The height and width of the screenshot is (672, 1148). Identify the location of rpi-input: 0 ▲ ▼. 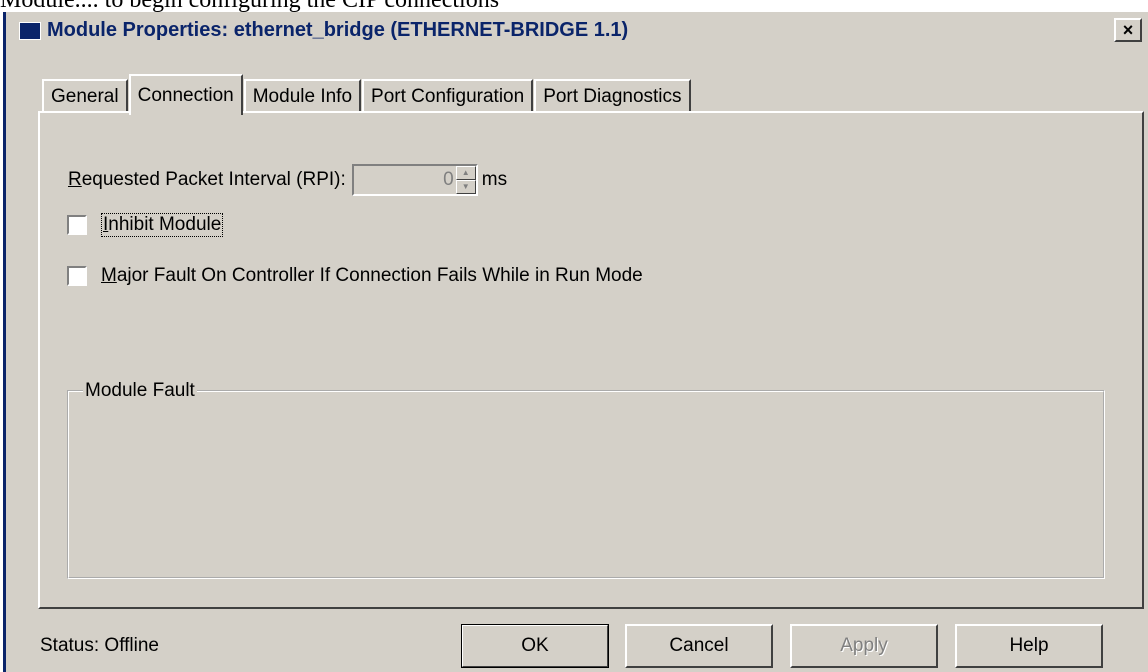
(414, 180).